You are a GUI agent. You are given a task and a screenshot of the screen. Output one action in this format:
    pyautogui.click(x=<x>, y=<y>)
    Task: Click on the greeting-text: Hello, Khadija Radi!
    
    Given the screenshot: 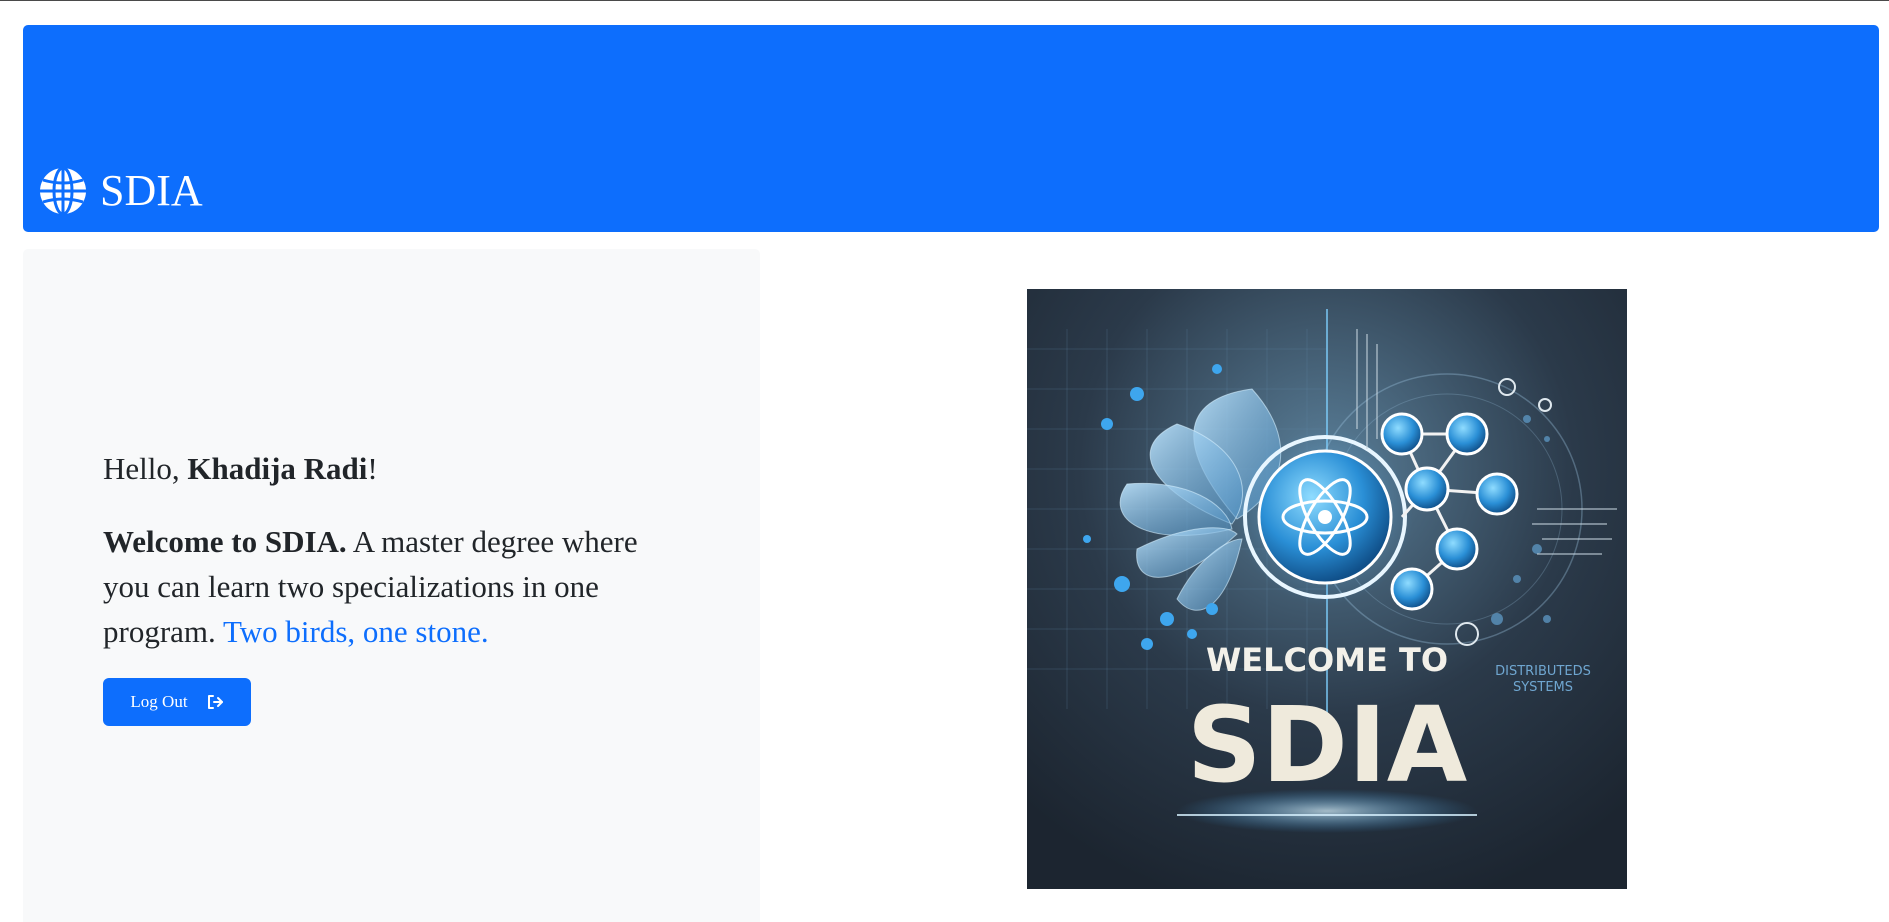 What is the action you would take?
    pyautogui.click(x=240, y=468)
    